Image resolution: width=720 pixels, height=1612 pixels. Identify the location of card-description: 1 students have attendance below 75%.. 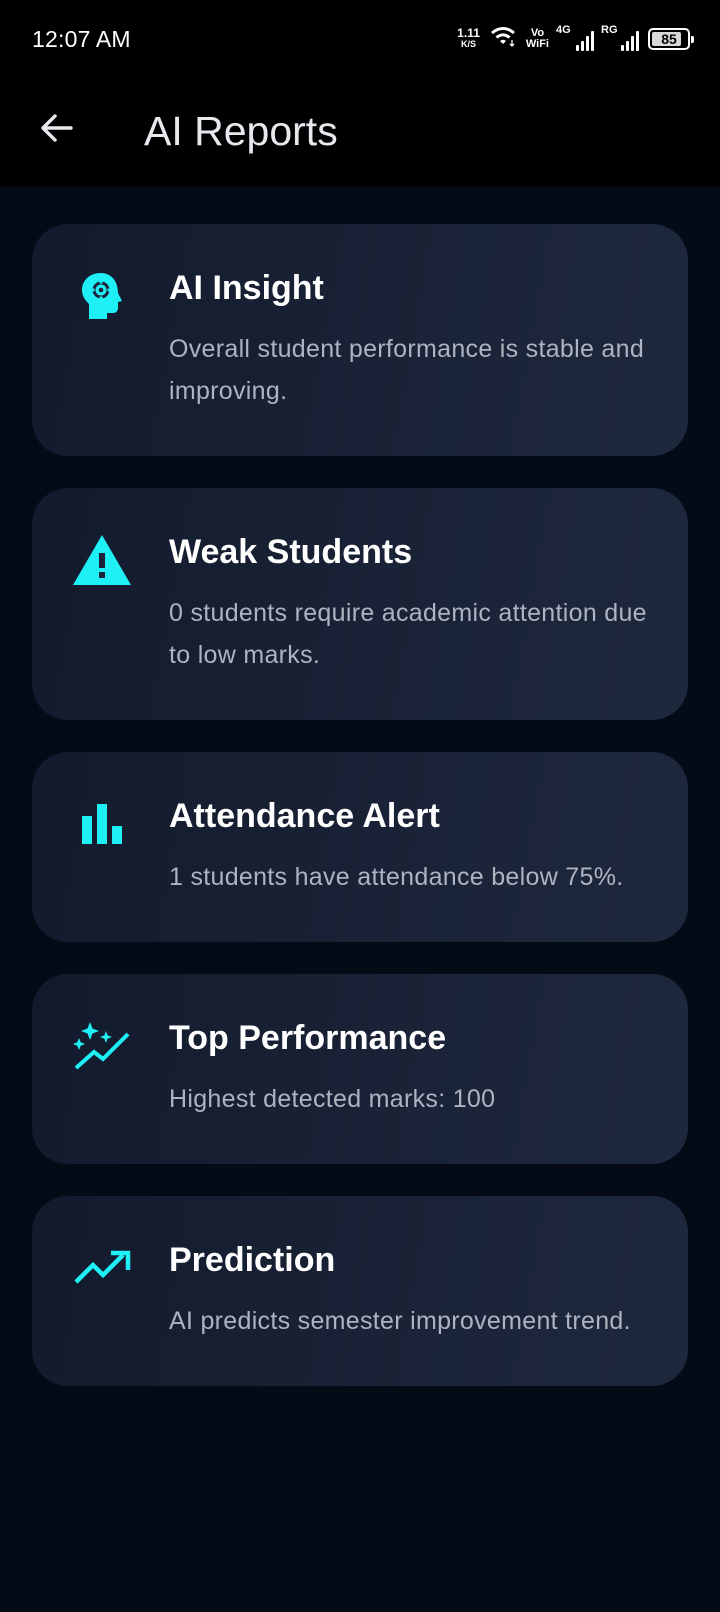
(396, 877).